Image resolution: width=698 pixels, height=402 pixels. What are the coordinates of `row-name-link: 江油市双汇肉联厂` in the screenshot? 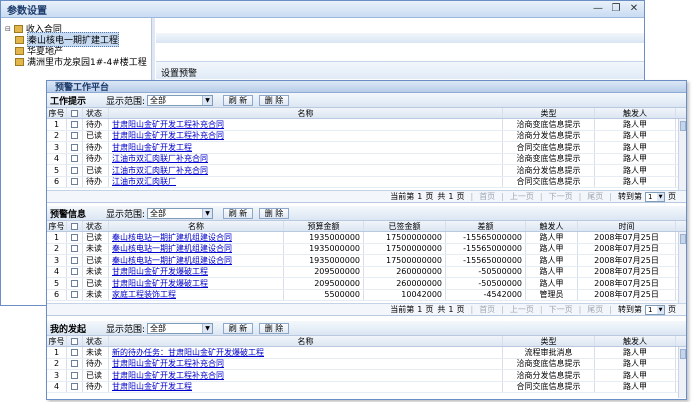 It's located at (144, 182).